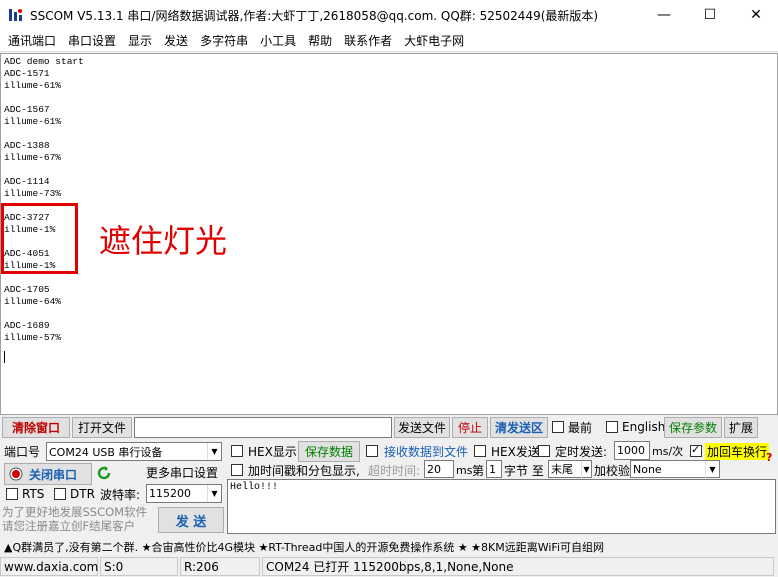 This screenshot has width=778, height=577. Describe the element at coordinates (693, 427) in the screenshot. I see `save-params-button: 保存参数` at that location.